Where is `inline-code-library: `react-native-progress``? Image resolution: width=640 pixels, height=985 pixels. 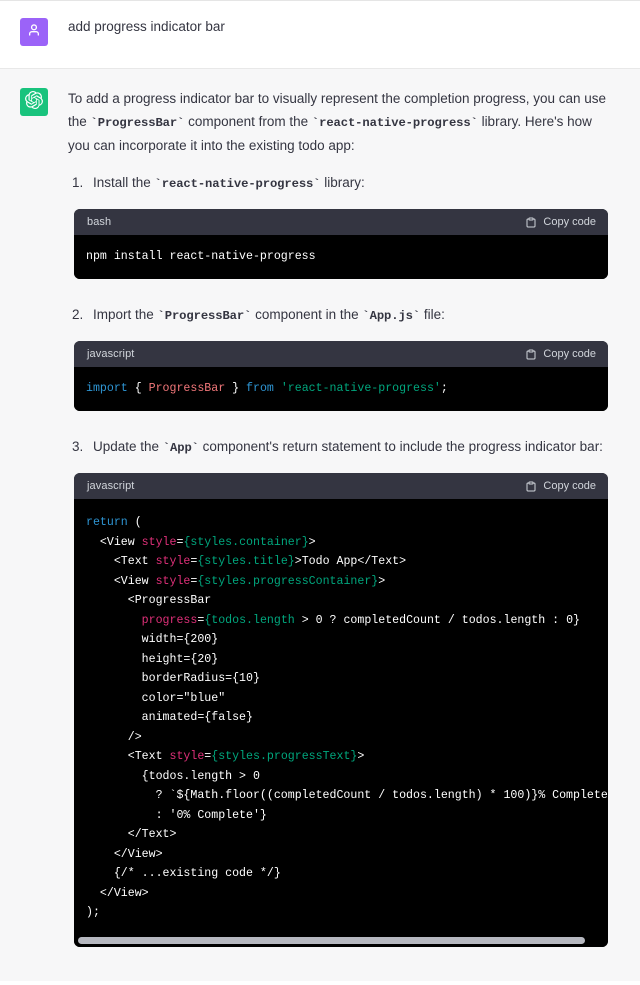
inline-code-library: `react-native-progress` is located at coordinates (394, 123).